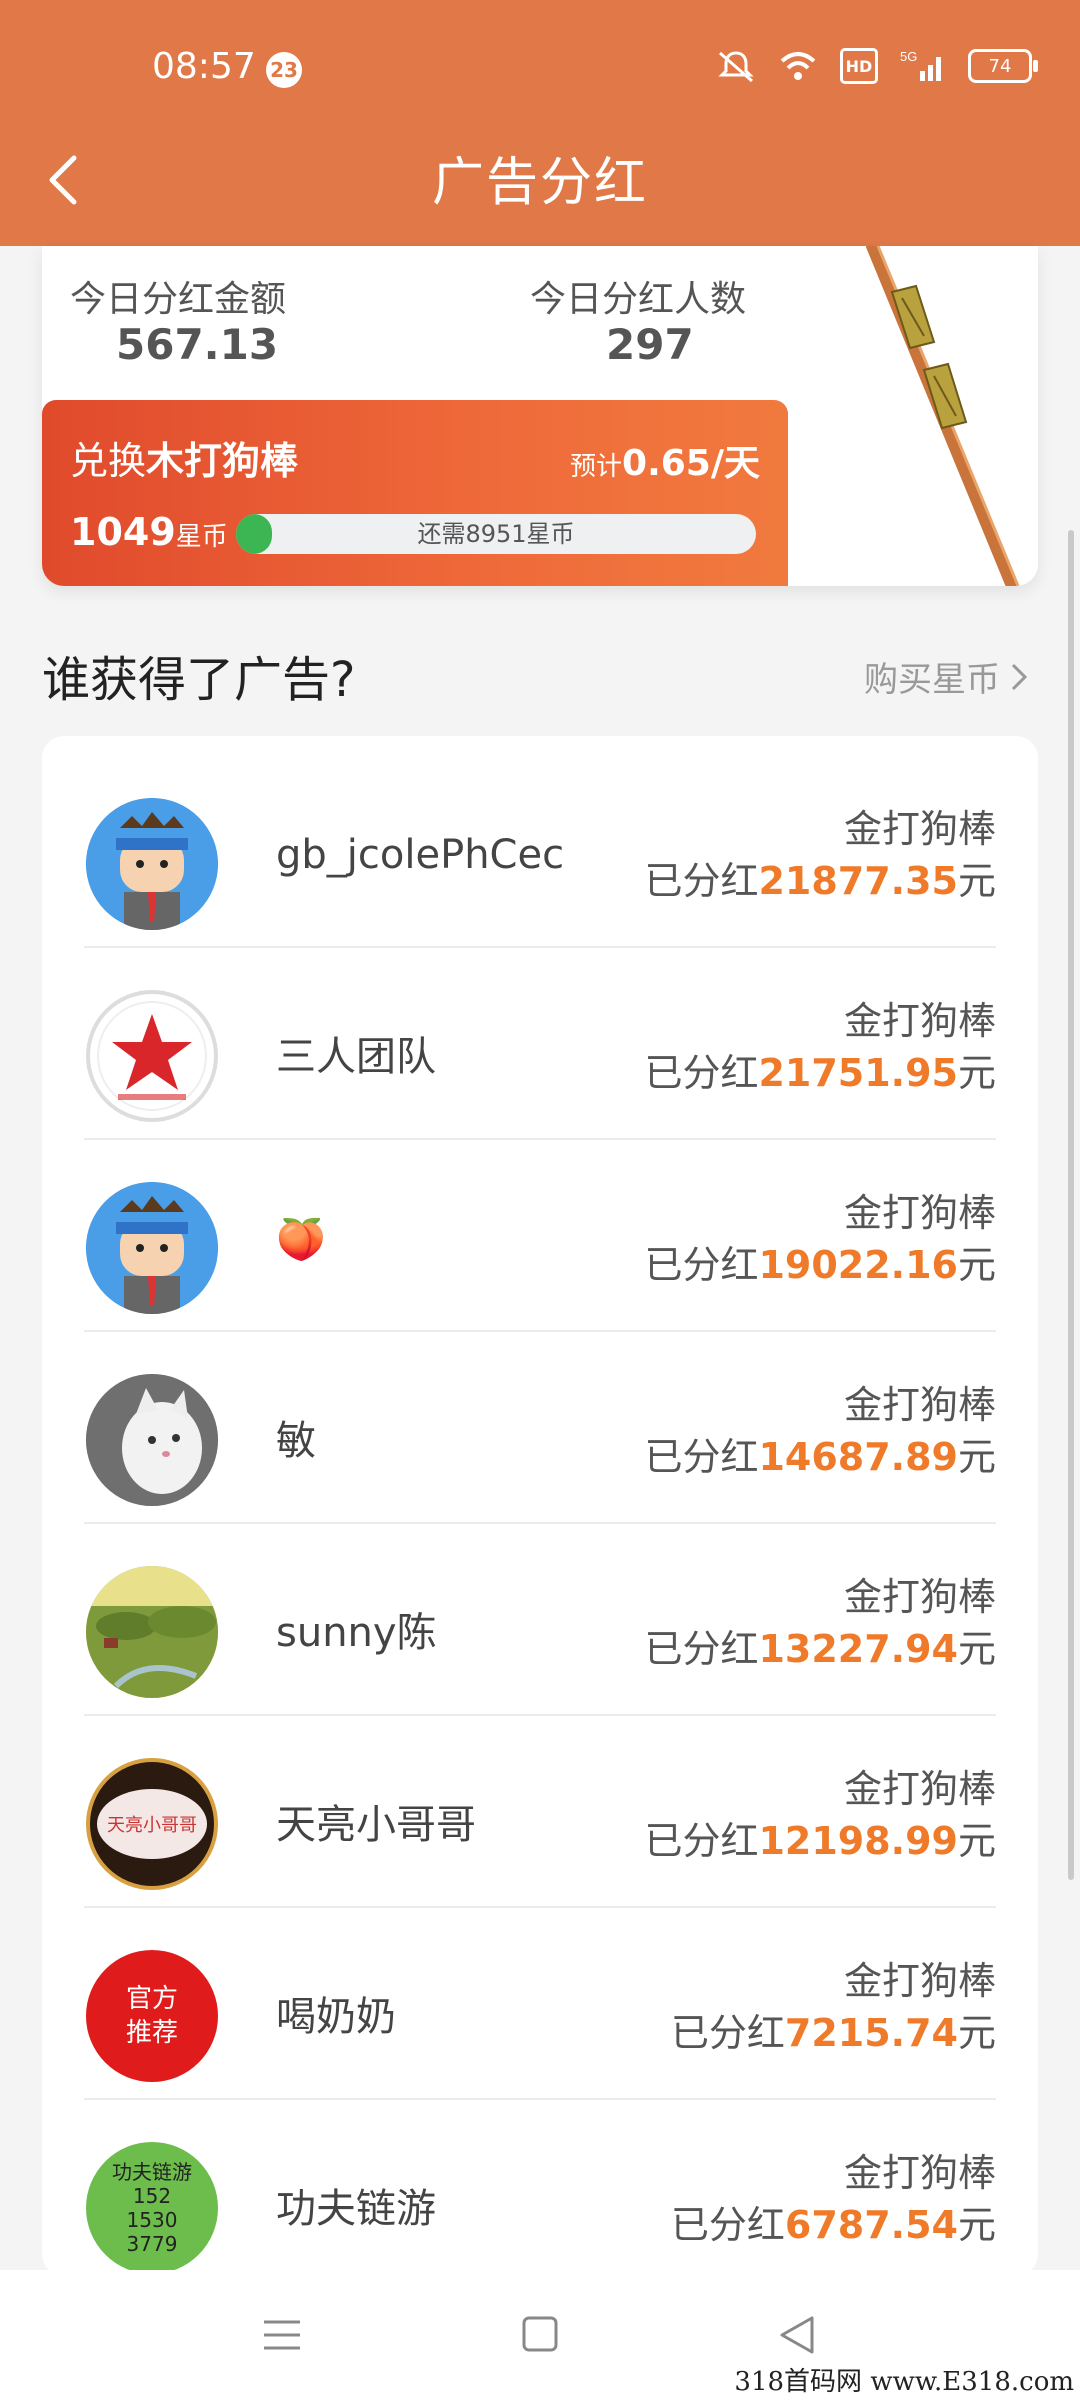 This screenshot has height=2400, width=1080. I want to click on avatar-text: 3779, so click(152, 2244).